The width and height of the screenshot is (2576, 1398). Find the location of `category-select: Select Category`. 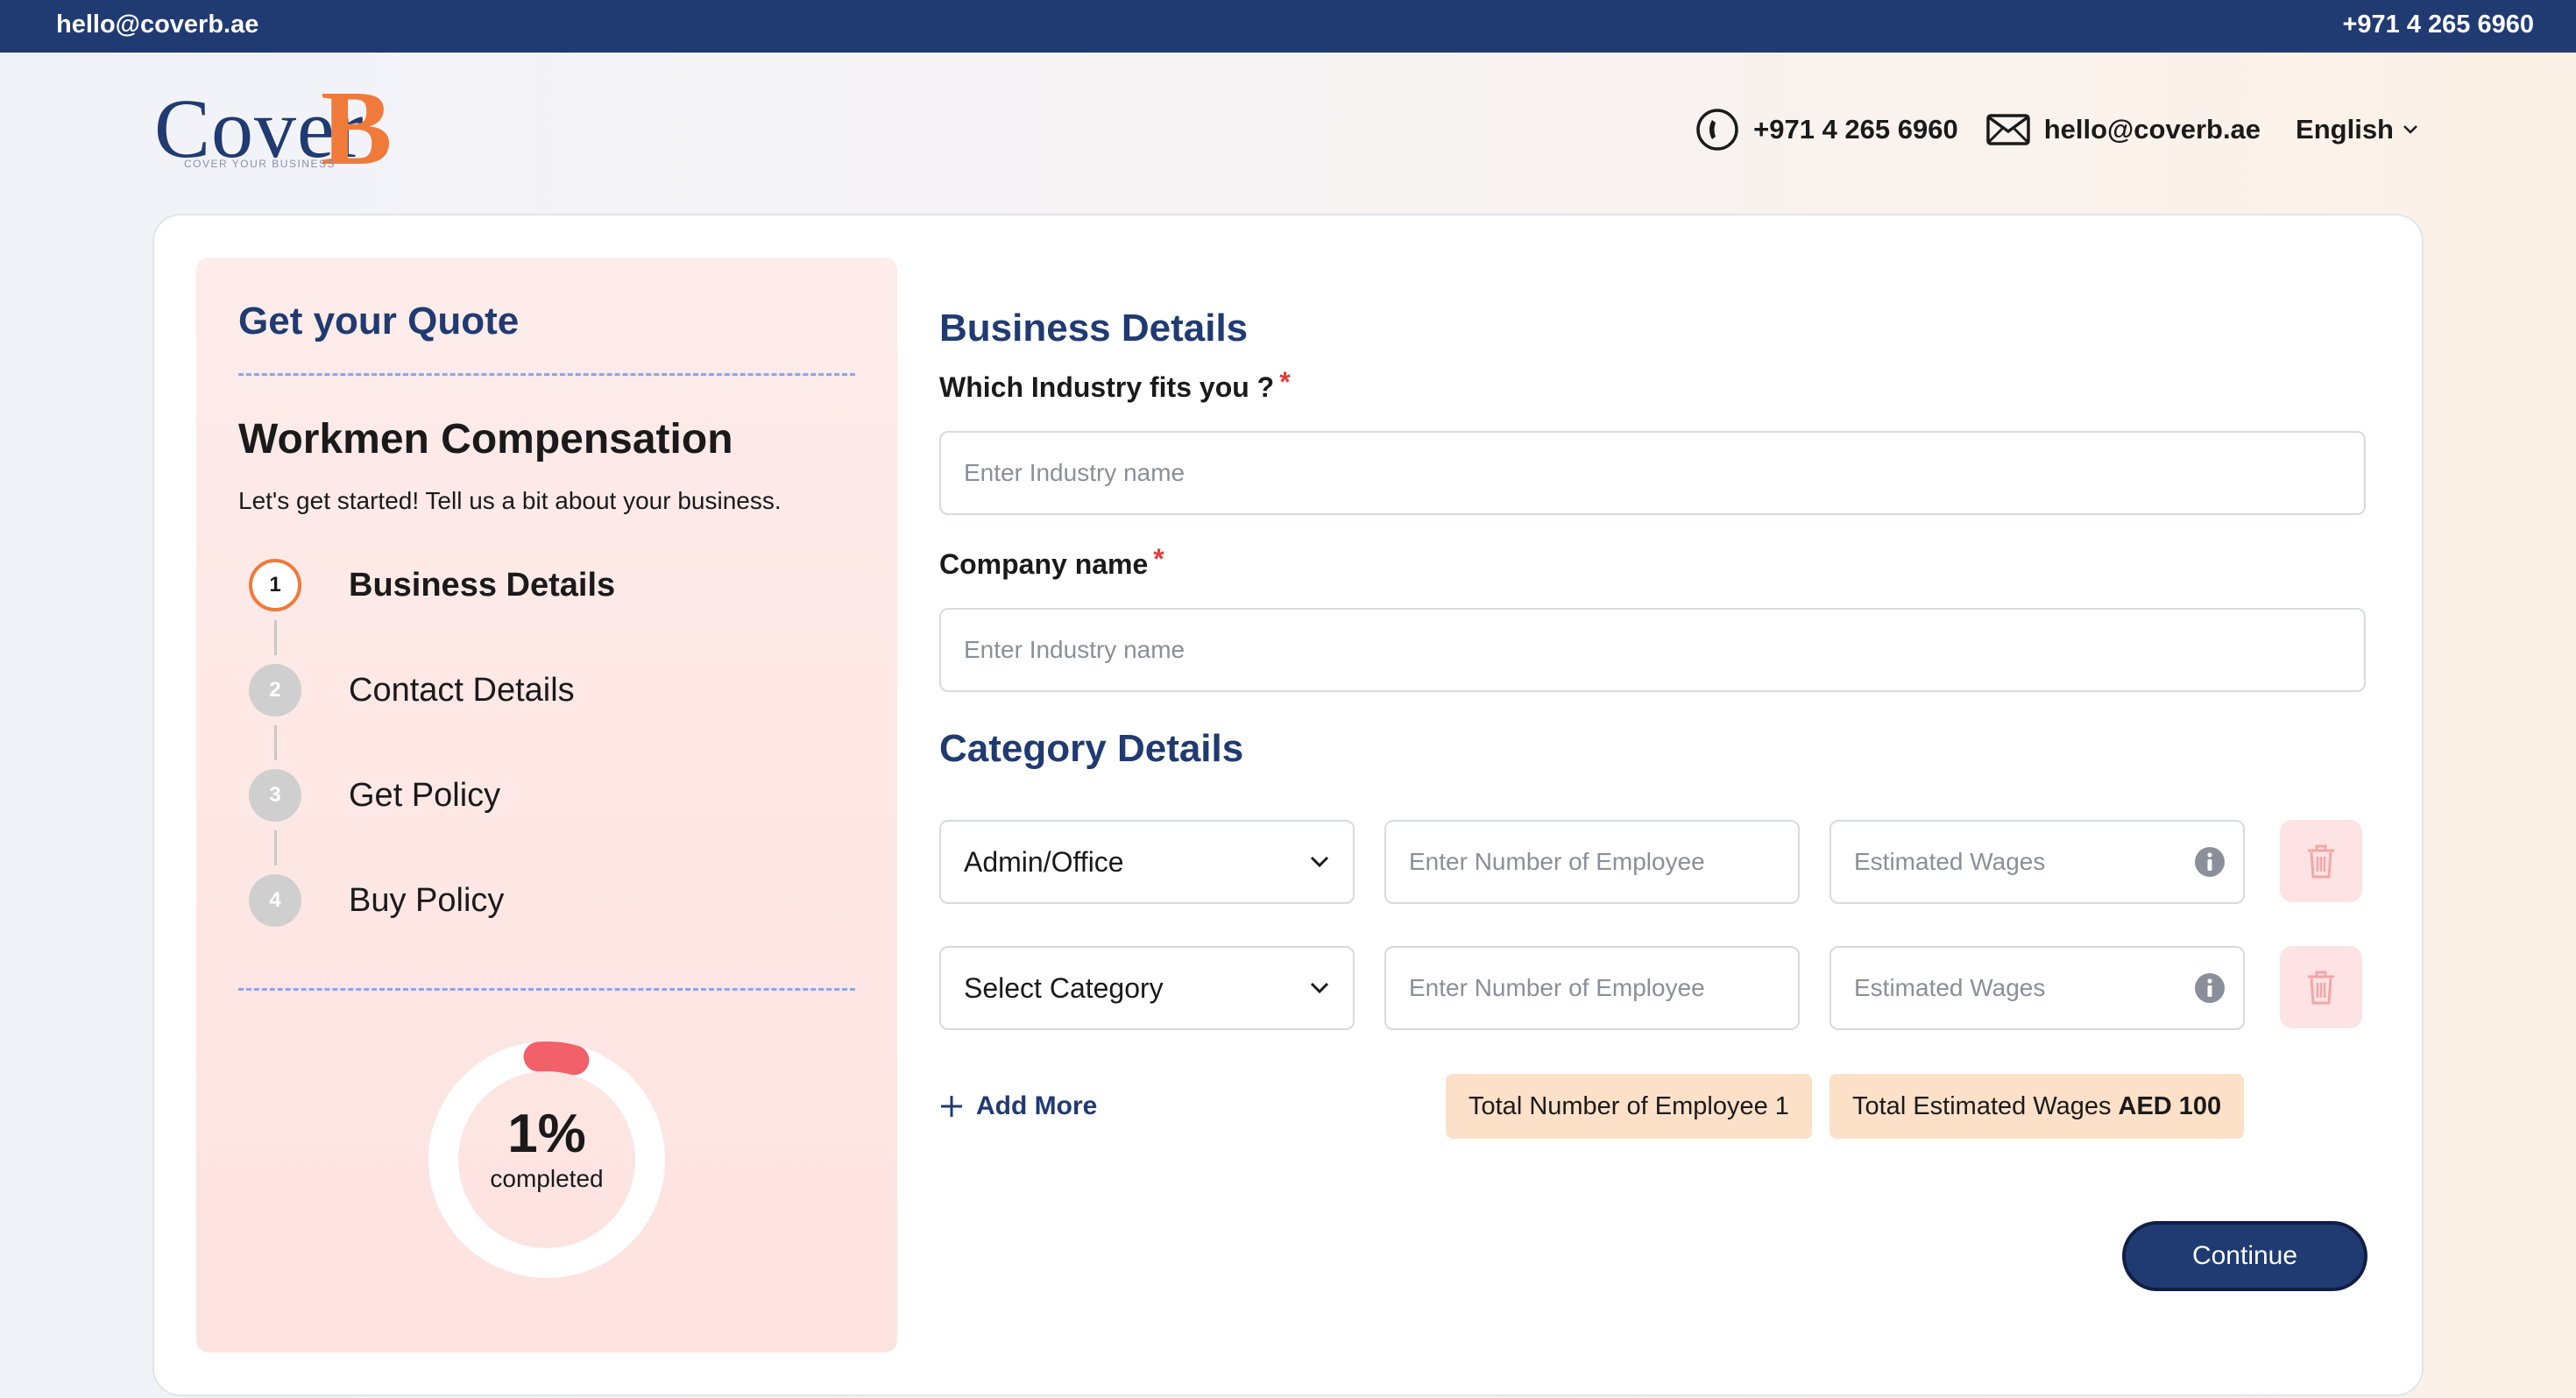

category-select: Select Category is located at coordinates (1147, 988).